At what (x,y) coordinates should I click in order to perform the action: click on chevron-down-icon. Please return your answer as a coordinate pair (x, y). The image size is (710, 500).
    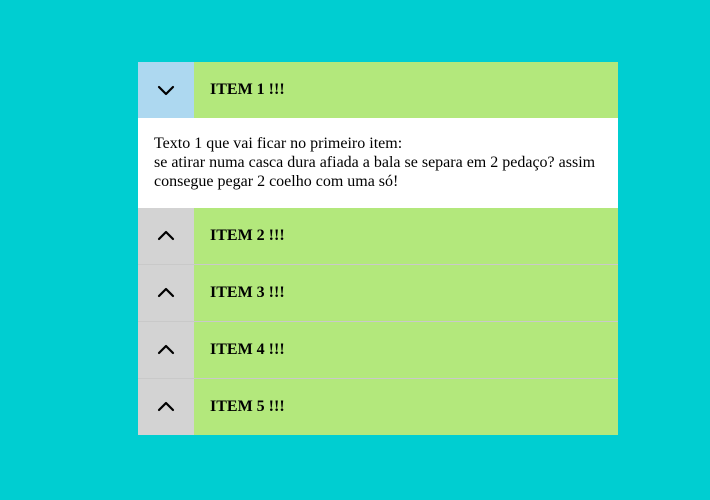
    Looking at the image, I should click on (166, 90).